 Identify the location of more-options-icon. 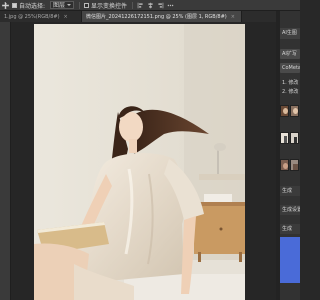
(170, 5).